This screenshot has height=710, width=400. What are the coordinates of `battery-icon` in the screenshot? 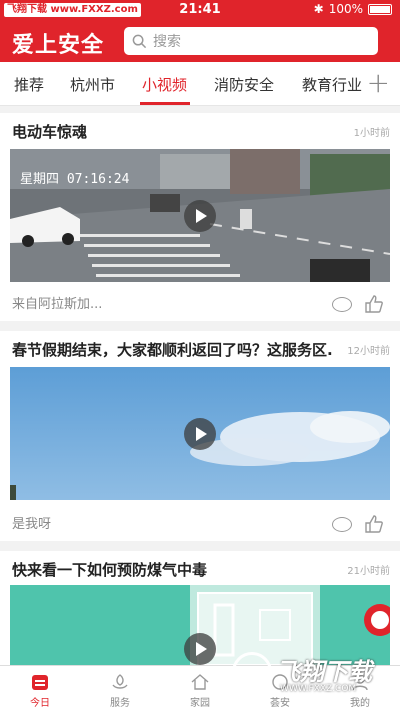 It's located at (380, 9).